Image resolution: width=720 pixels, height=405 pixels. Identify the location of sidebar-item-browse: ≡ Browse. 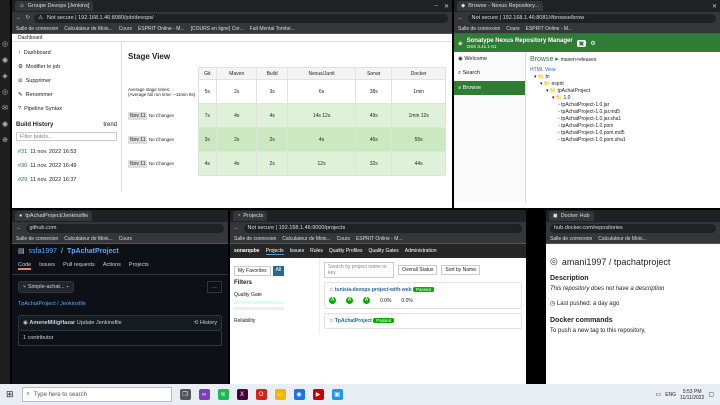
(489, 88).